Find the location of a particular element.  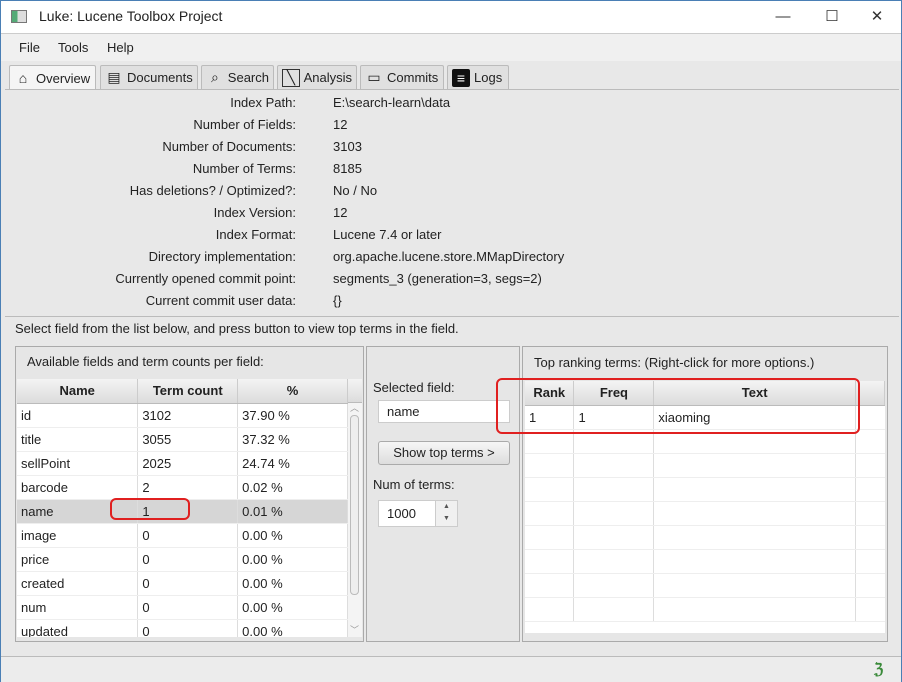

field-cell: num is located at coordinates (78, 607).